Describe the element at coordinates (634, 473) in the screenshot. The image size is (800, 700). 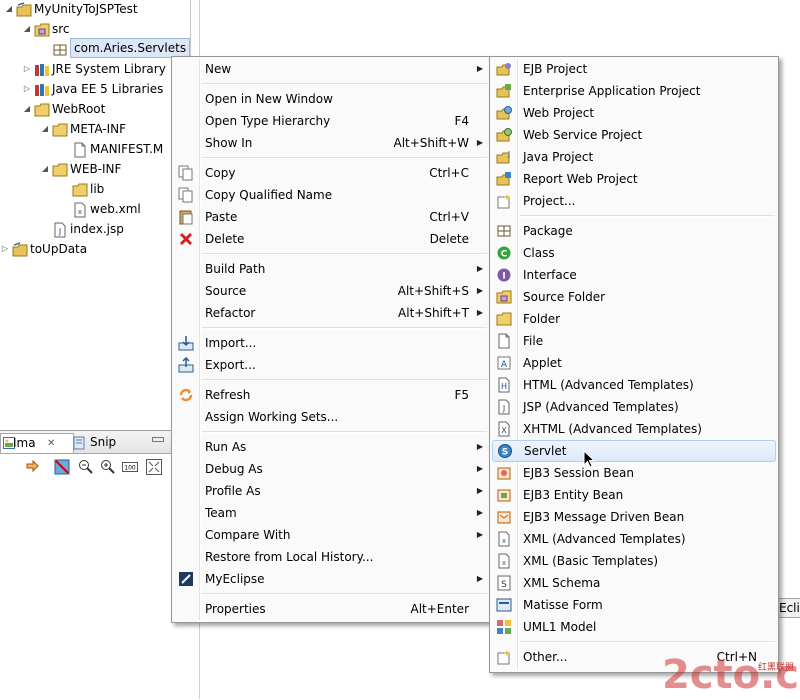
I see `menu-item-ejb3-session-bean: EJB3 Session Bean` at that location.